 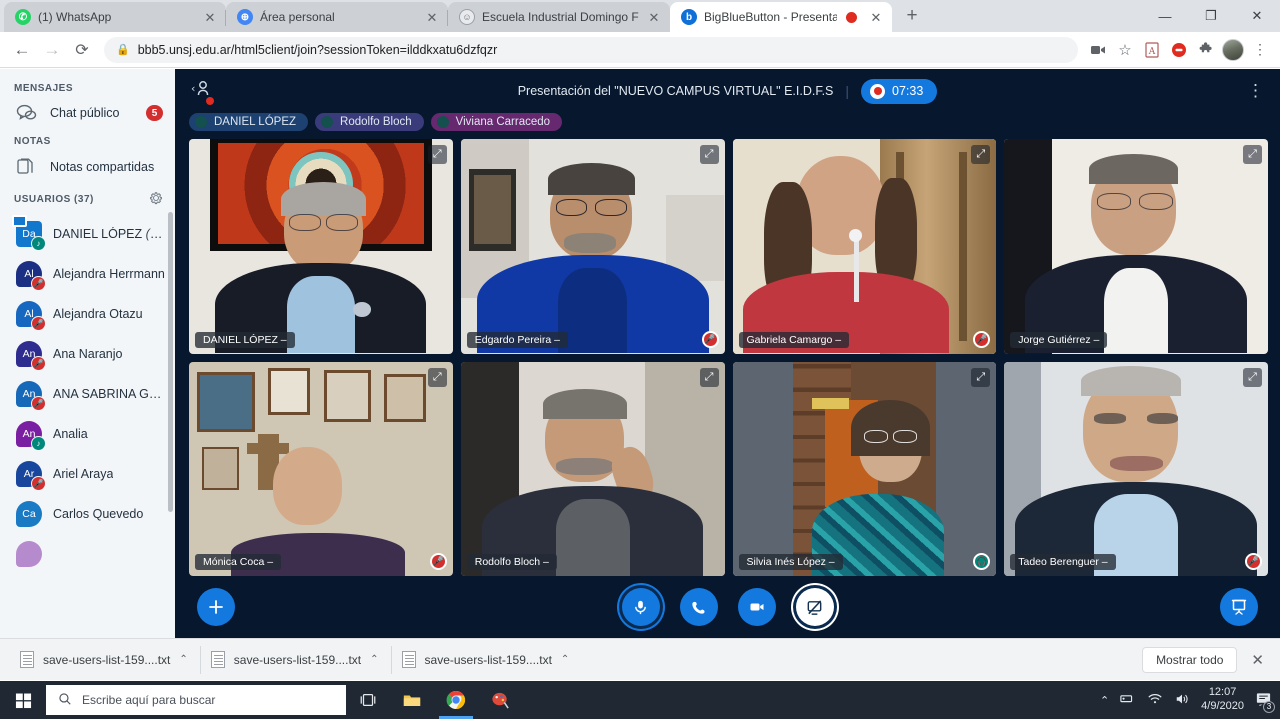 I want to click on video-tile: ⤢ Mónica Coca – 🎤, so click(x=321, y=468).